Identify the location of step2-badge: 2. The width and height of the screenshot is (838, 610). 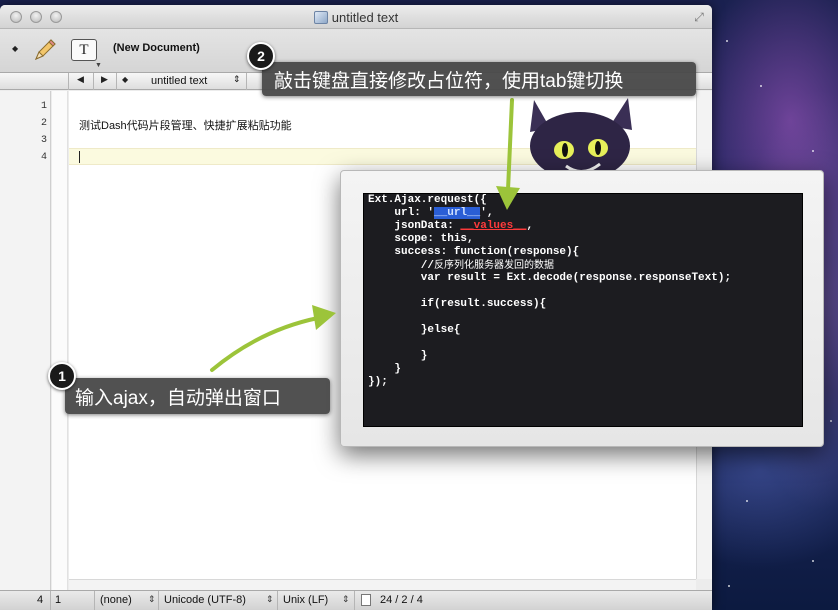
(261, 56).